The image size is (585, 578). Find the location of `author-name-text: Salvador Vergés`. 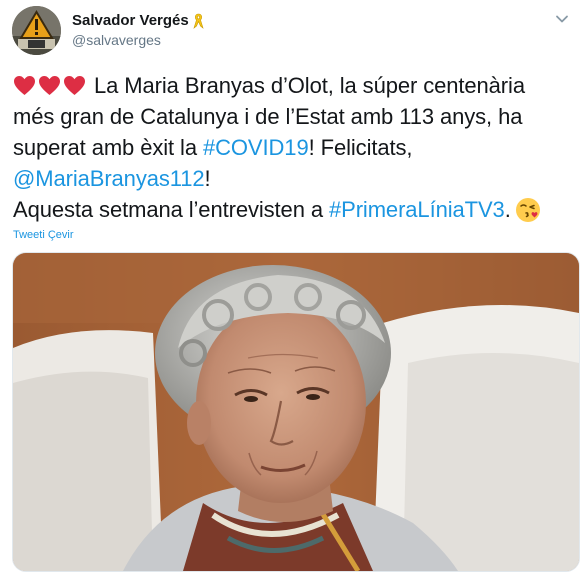

author-name-text: Salvador Vergés is located at coordinates (130, 20).